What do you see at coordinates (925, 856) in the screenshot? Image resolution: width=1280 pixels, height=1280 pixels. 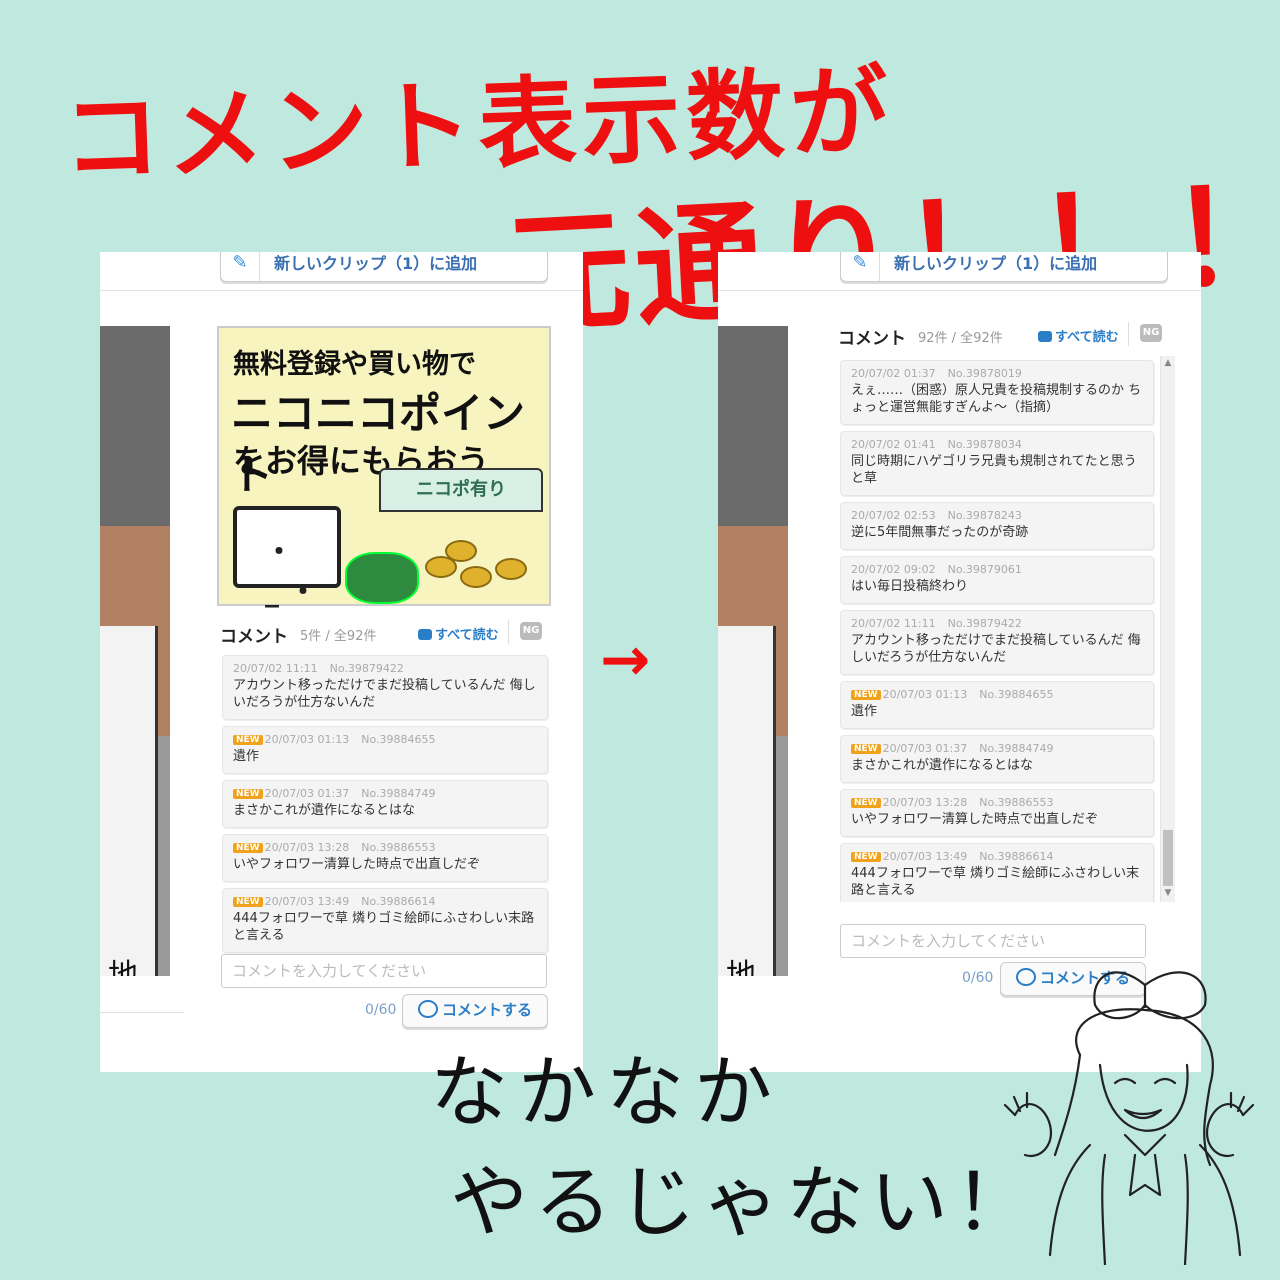 I see `comment-date: 20/07/03 13:49` at bounding box center [925, 856].